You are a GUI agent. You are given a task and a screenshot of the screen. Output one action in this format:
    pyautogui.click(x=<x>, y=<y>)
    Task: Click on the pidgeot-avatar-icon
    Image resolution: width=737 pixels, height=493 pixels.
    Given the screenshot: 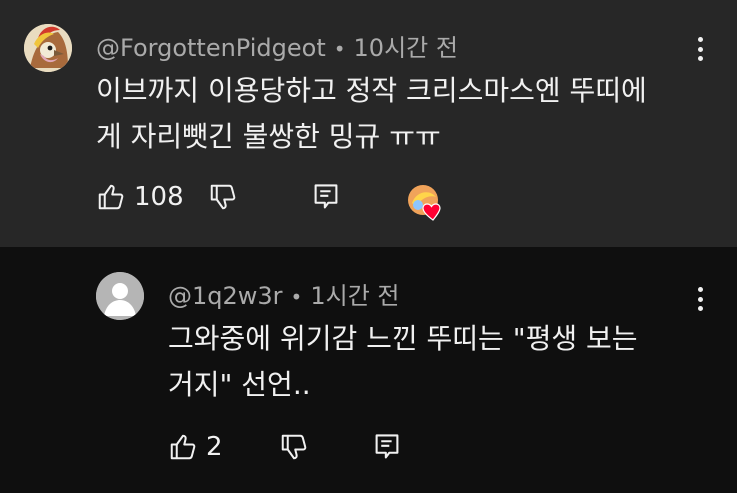 What is the action you would take?
    pyautogui.click(x=48, y=48)
    